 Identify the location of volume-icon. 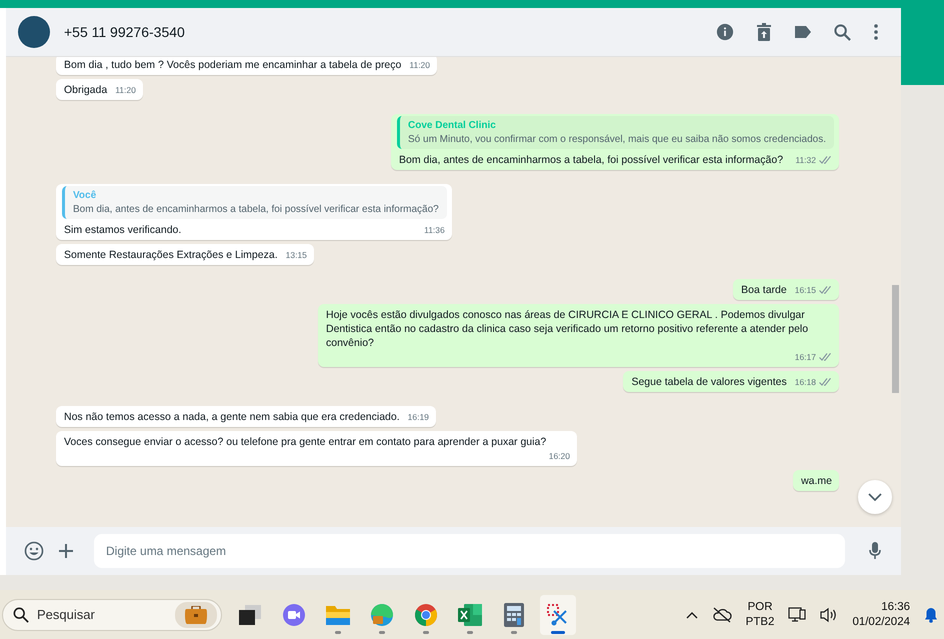
(829, 614).